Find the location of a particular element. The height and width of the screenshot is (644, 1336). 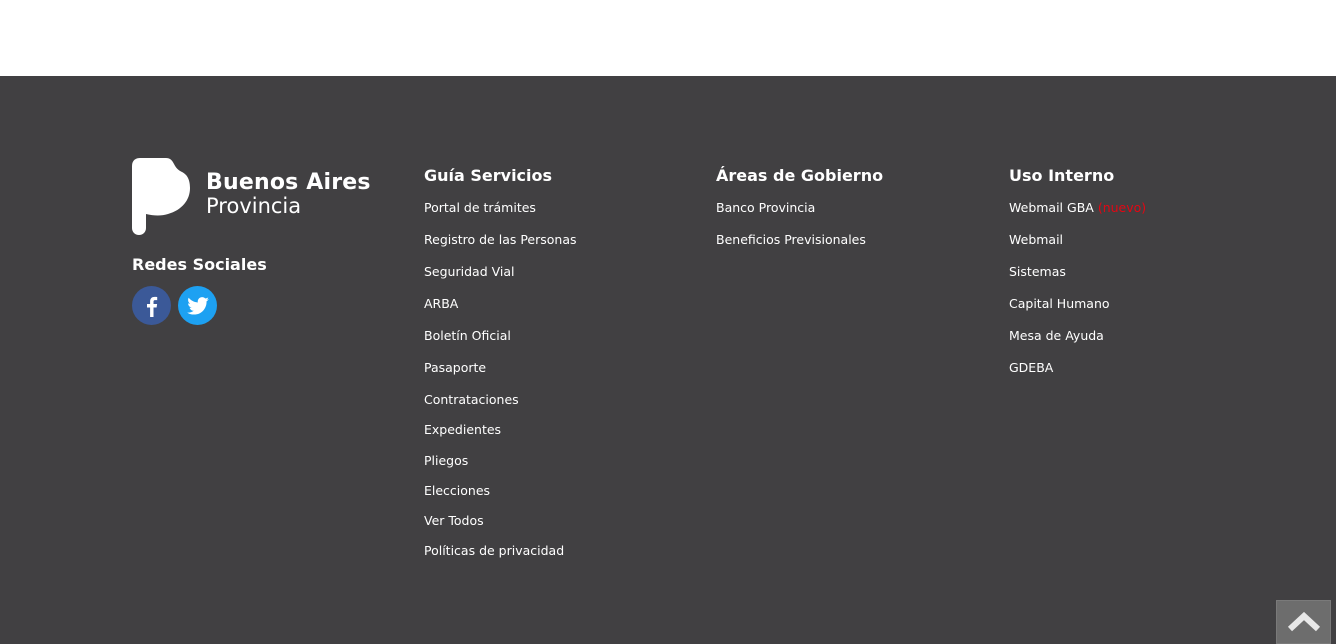

twitter-button is located at coordinates (197, 305).